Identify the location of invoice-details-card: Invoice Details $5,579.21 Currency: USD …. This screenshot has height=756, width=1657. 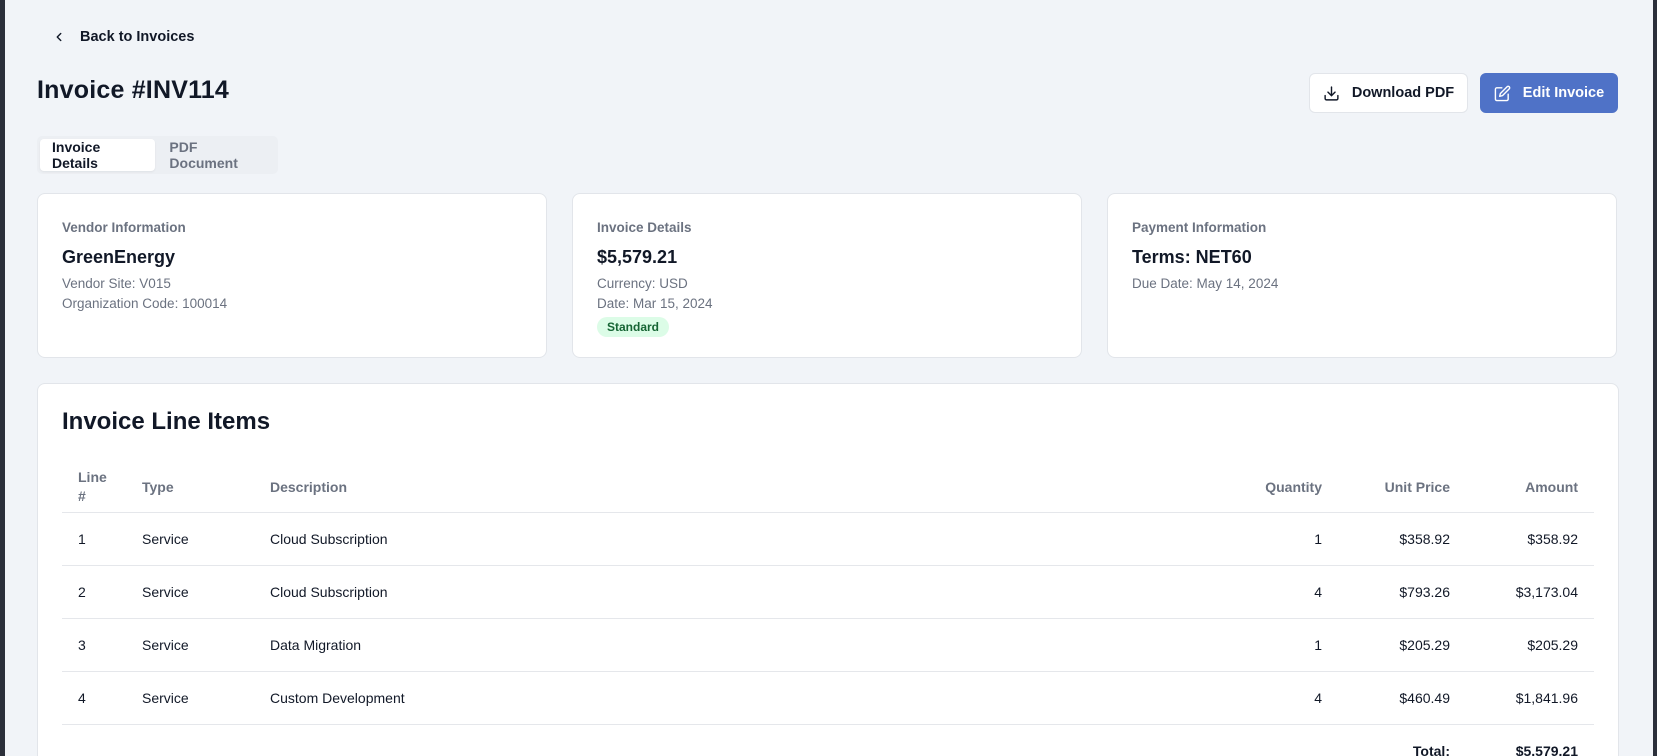
(827, 275).